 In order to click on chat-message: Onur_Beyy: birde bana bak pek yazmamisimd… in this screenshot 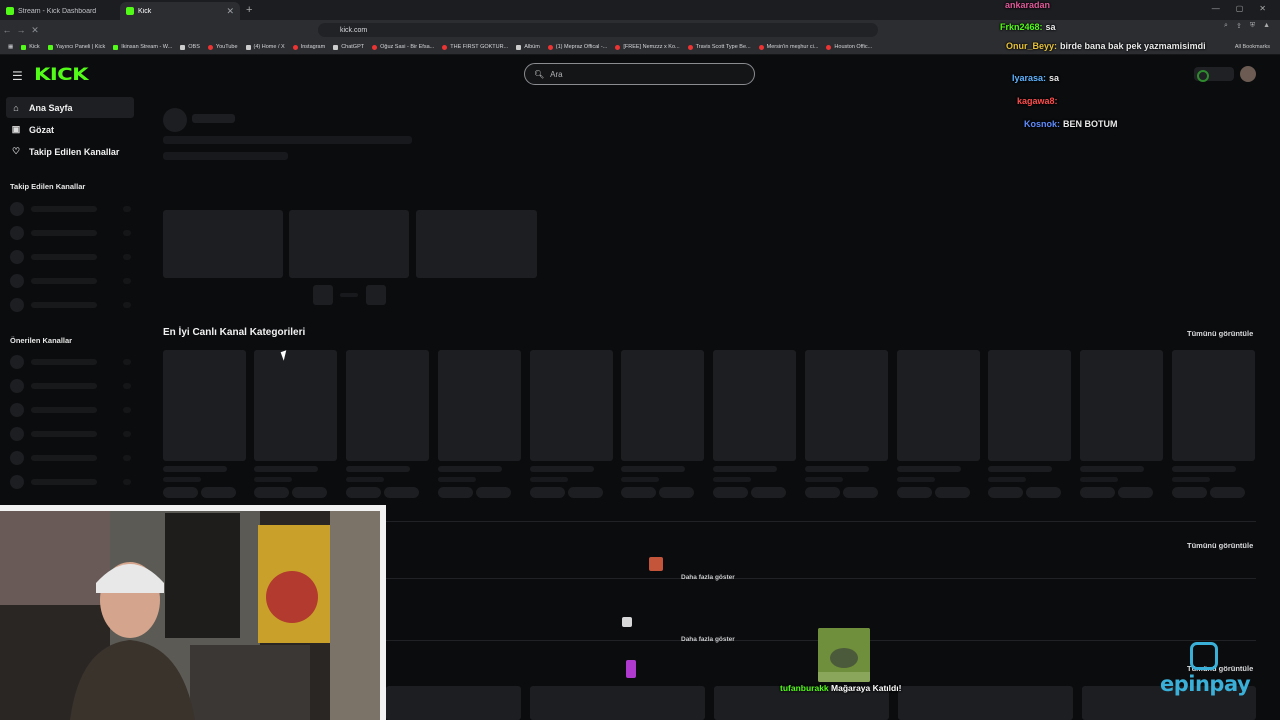, I will do `click(1106, 46)`.